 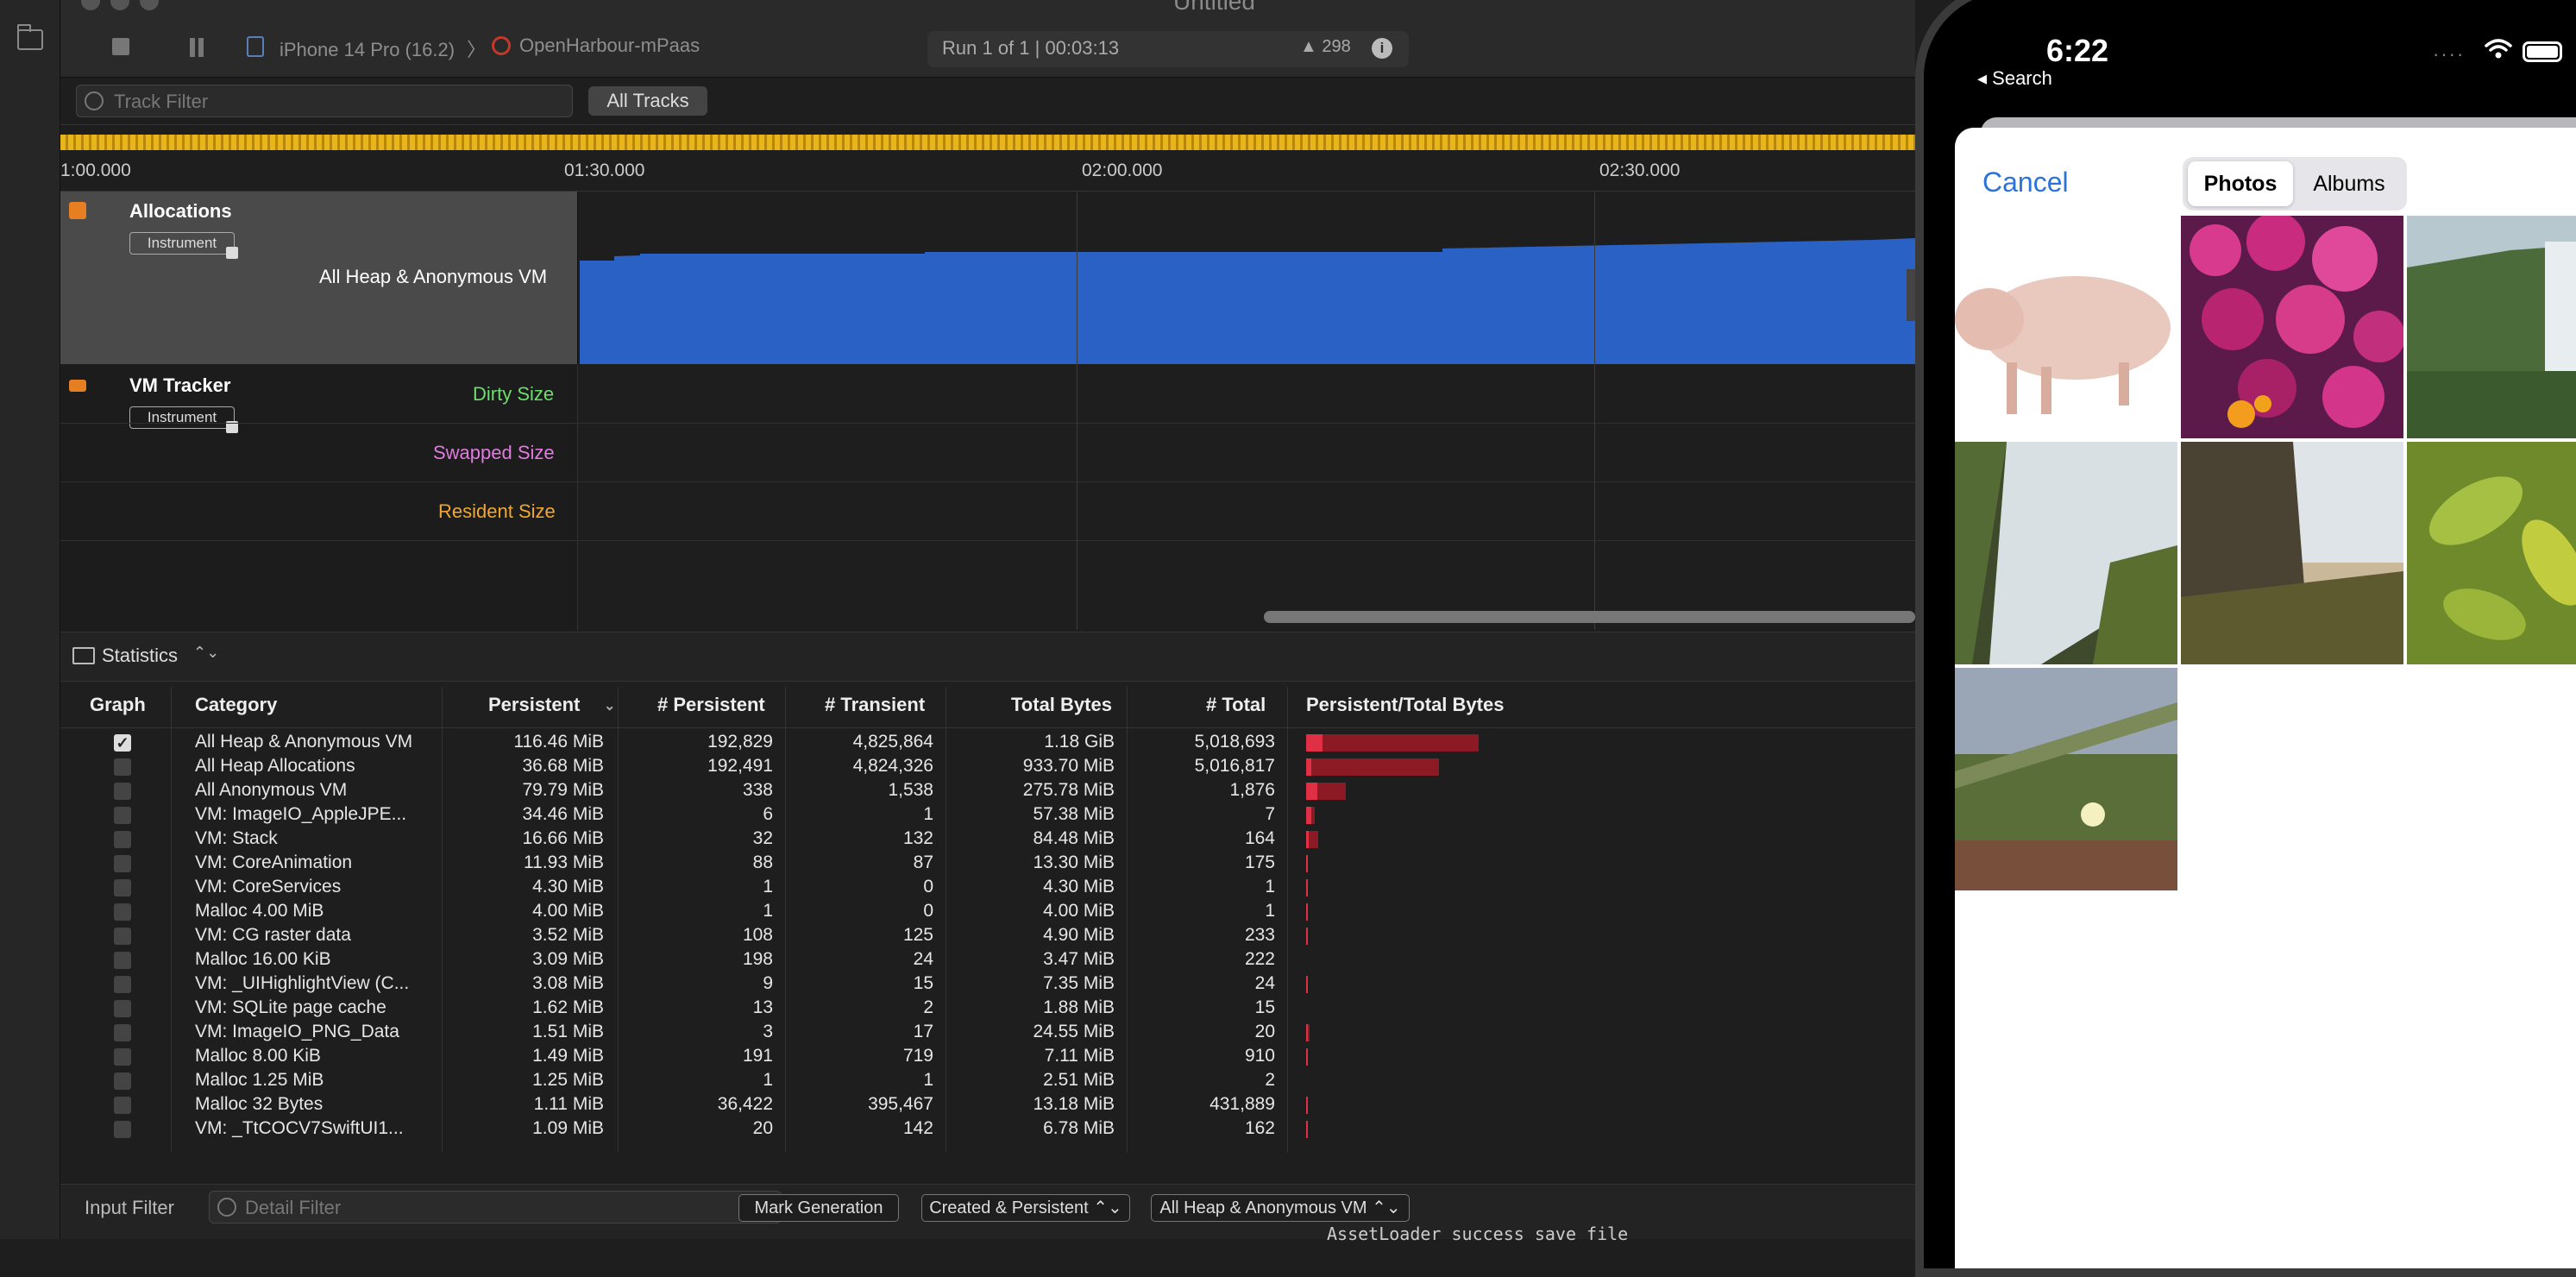 What do you see at coordinates (647, 101) in the screenshot?
I see `all-tracks-button: All Tracks` at bounding box center [647, 101].